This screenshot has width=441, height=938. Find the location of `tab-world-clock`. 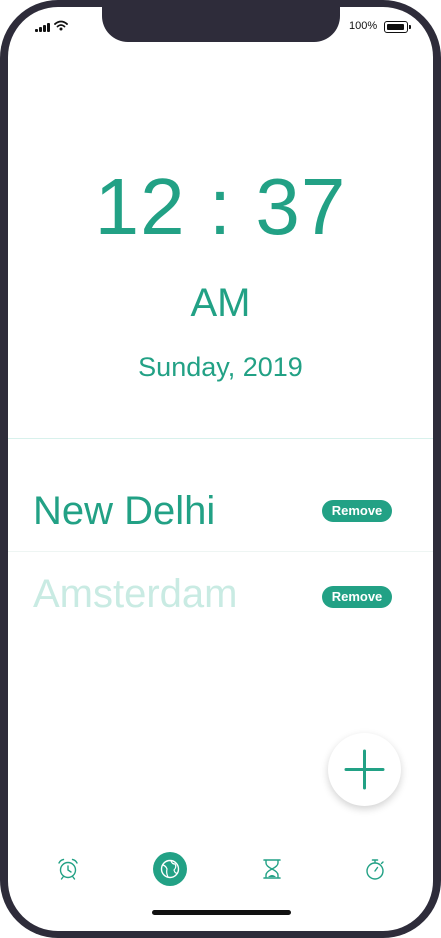

tab-world-clock is located at coordinates (170, 869).